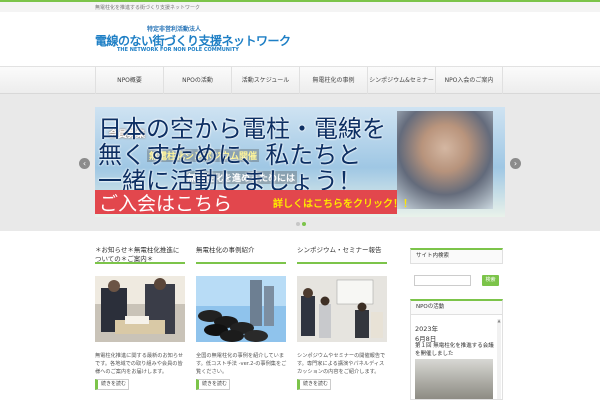 The image size is (600, 400). I want to click on tagline: 無電柱化を推進する街づくり支援ネットワーク, so click(148, 8).